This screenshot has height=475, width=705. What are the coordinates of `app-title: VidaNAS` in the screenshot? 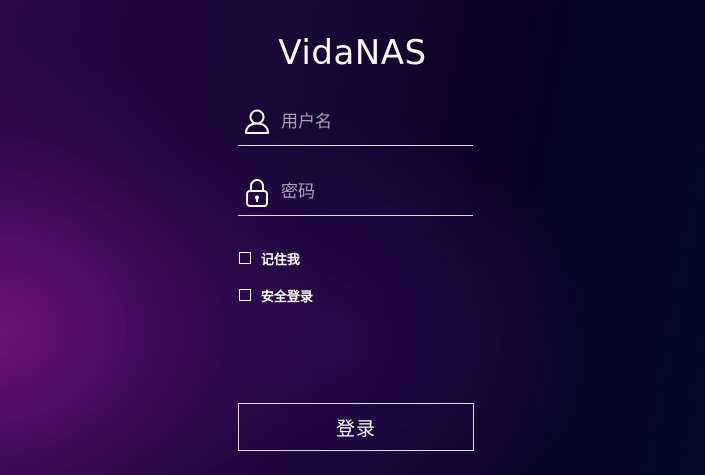 It's located at (352, 53).